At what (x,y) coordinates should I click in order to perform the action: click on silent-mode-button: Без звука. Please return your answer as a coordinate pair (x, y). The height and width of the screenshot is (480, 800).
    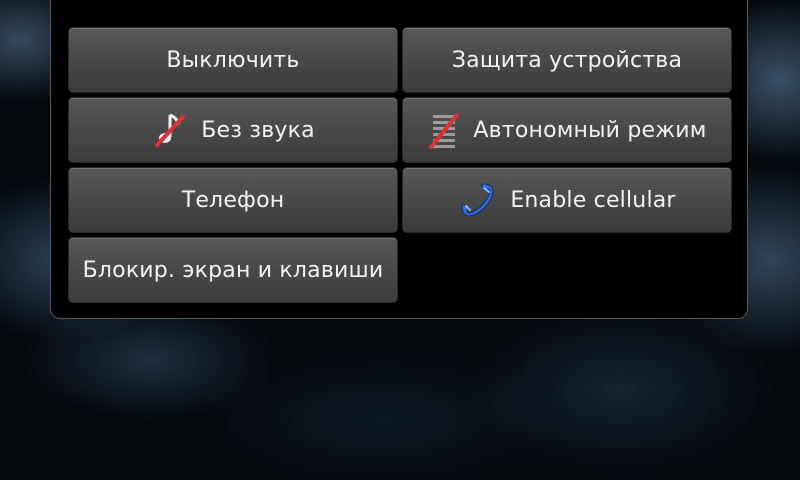
    Looking at the image, I should click on (233, 130).